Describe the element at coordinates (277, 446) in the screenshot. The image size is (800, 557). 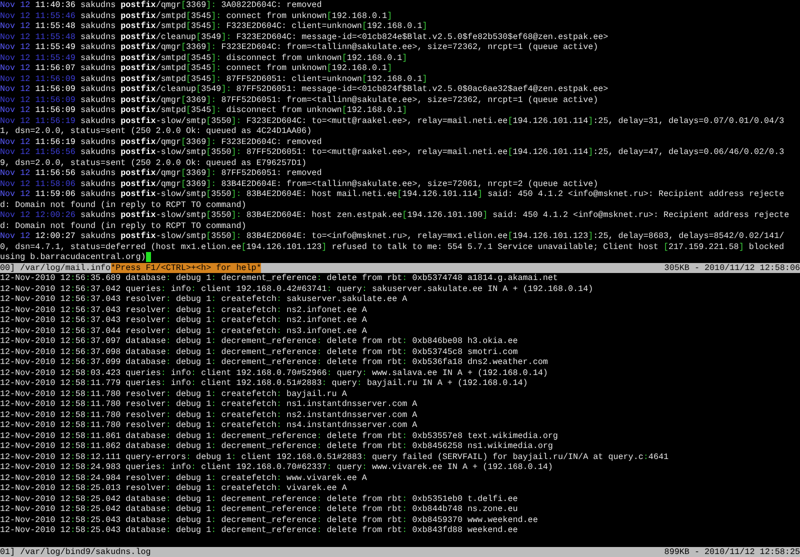
I see `log-line: 12-Nov-2010 12:58:11.862 database: debug 1: decrement_reference: delete from rbt: 0xb8456258 ns1.wikimedia.org` at that location.